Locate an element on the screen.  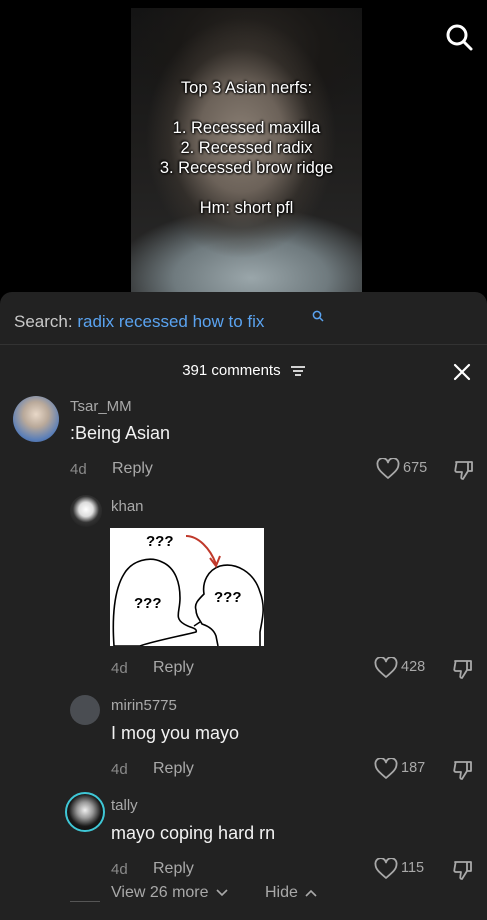
reply-username: khan is located at coordinates (127, 506).